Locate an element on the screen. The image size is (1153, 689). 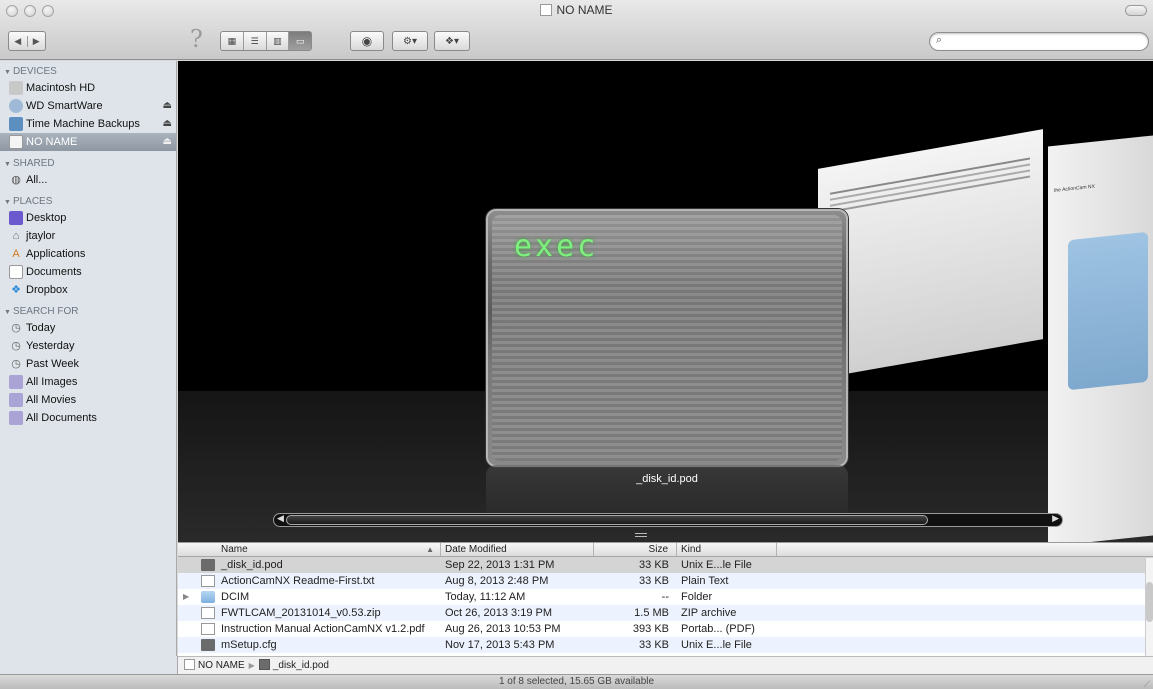
action-menu-button: ⚙▾ is located at coordinates (410, 41).